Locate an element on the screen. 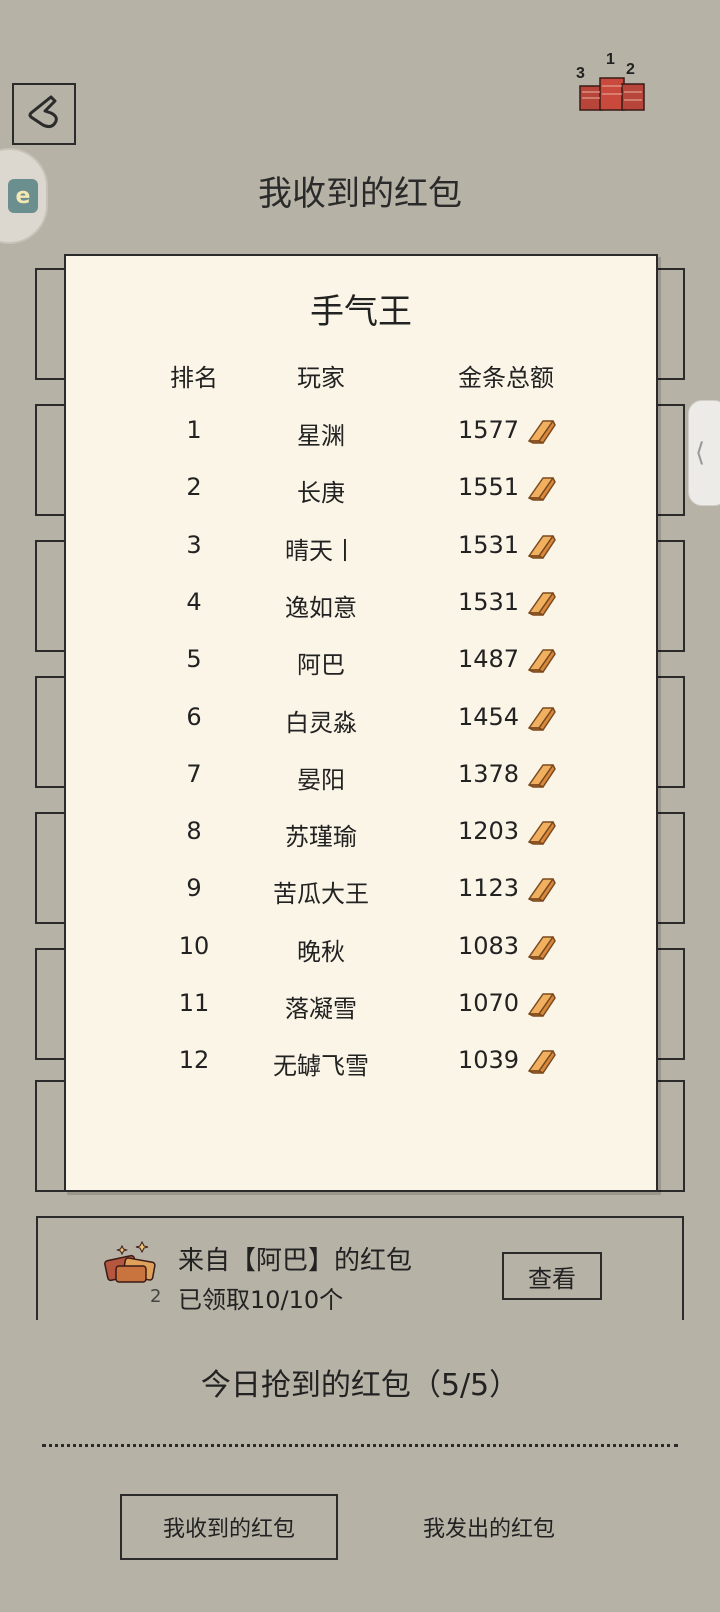 The image size is (720, 1612). leaderboard-row: 6 白灵淼 1454 is located at coordinates (361, 723).